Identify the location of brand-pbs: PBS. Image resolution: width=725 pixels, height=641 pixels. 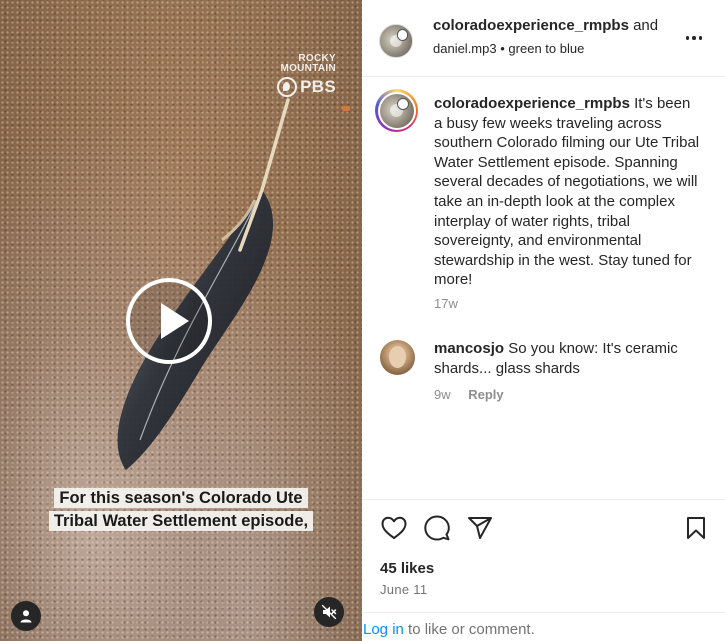
(318, 86).